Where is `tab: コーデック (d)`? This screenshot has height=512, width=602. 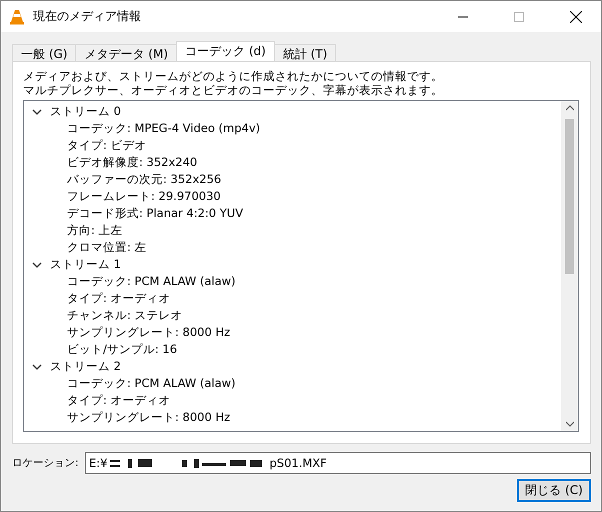
tab: コーデック (d) is located at coordinates (225, 51).